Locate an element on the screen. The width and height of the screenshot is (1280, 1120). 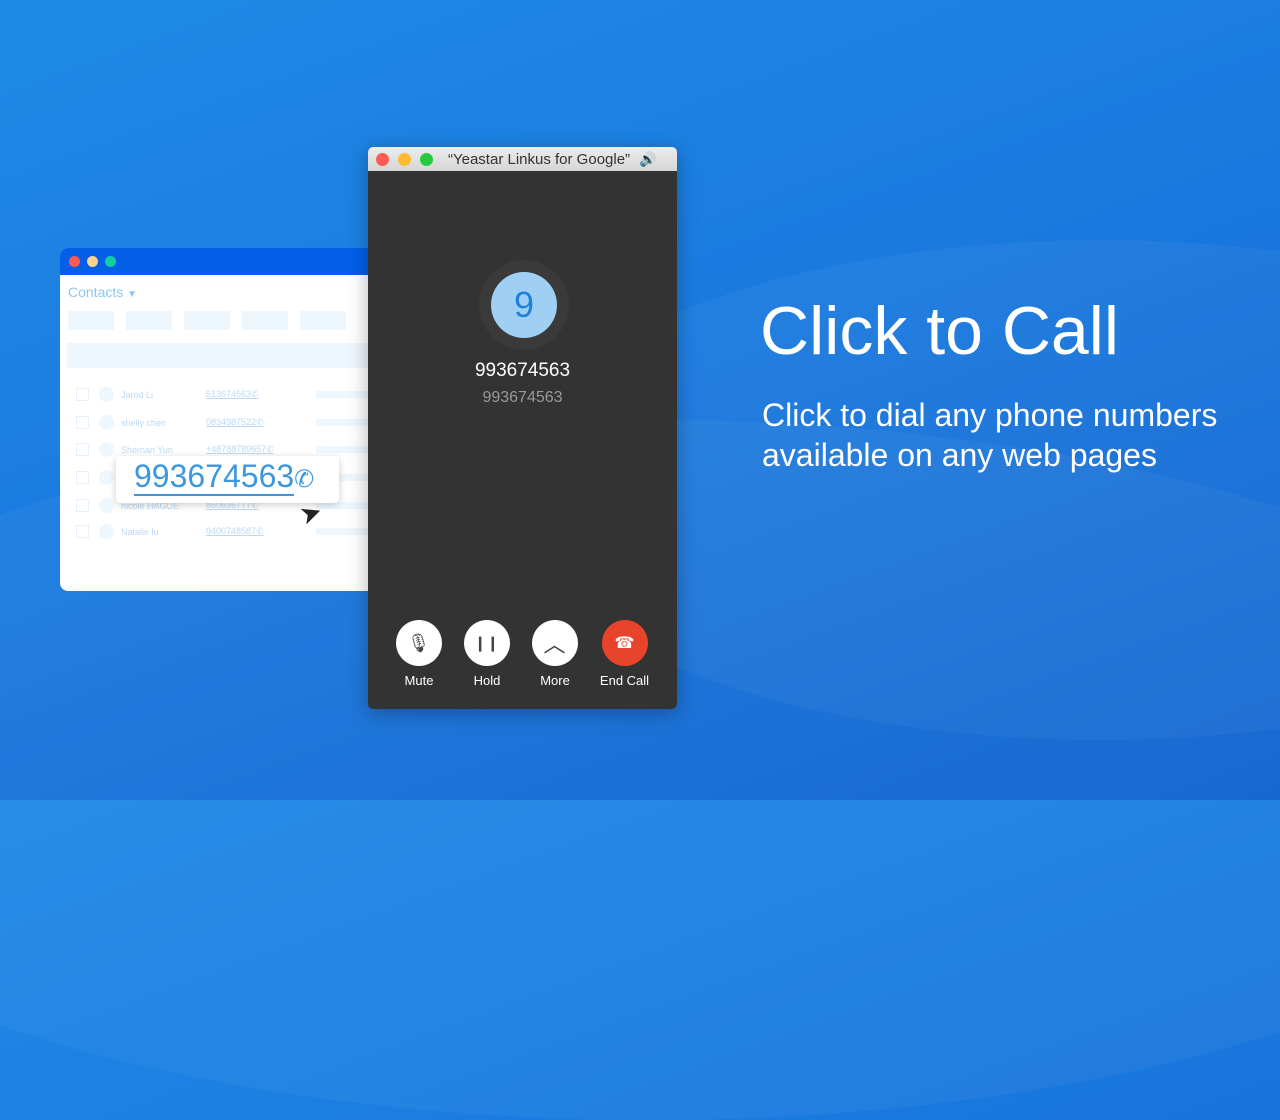
table-row: Natalie lu 0400748587✆ is located at coordinates (226, 531).